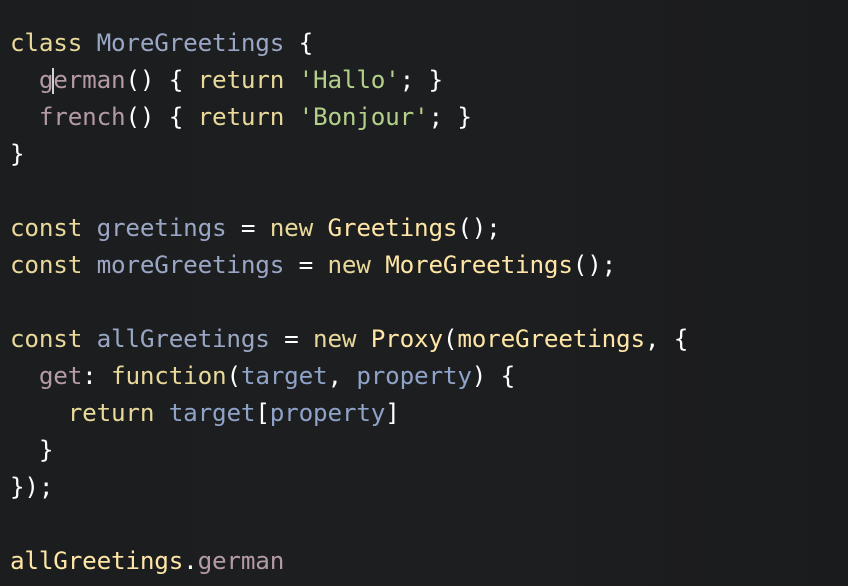  What do you see at coordinates (60, 375) in the screenshot?
I see `property-name: get` at bounding box center [60, 375].